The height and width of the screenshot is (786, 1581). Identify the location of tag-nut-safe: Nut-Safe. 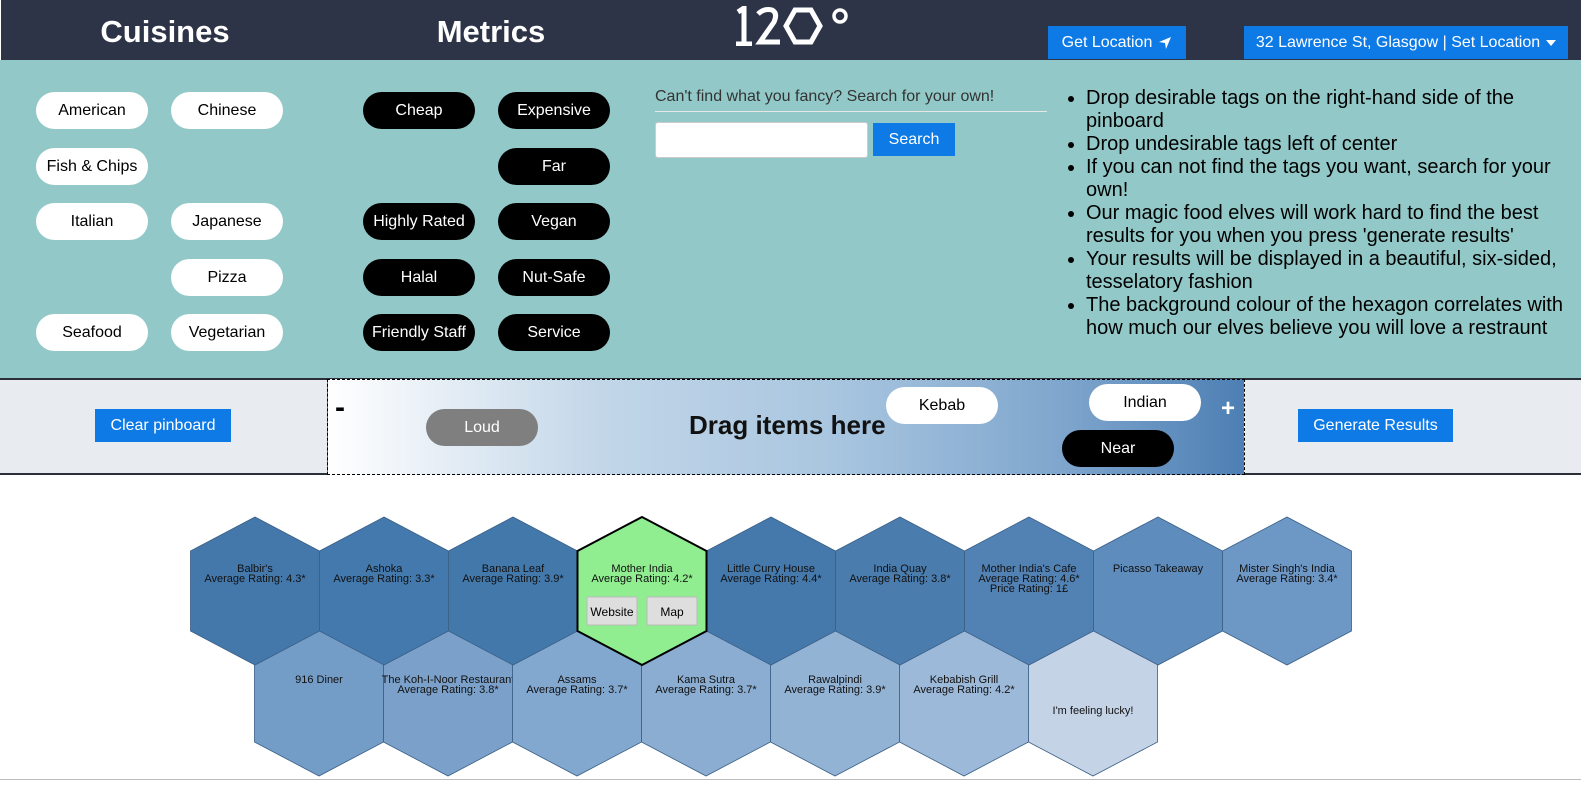
(554, 277).